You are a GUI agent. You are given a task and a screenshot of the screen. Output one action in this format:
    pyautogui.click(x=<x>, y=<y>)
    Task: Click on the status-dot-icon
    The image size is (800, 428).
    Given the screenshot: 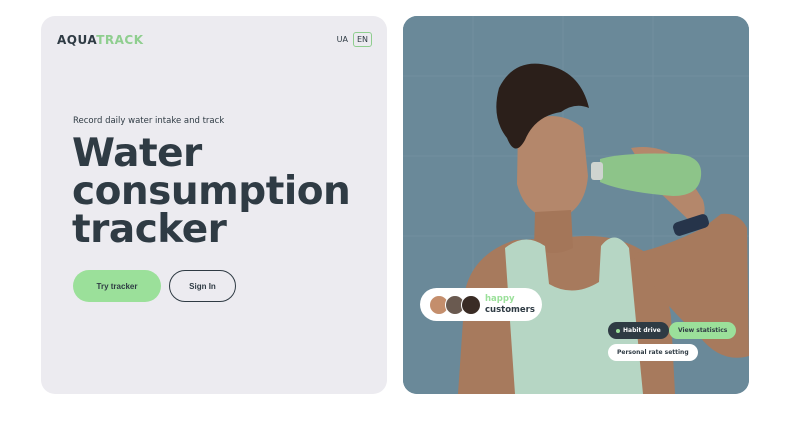 What is the action you would take?
    pyautogui.click(x=618, y=330)
    